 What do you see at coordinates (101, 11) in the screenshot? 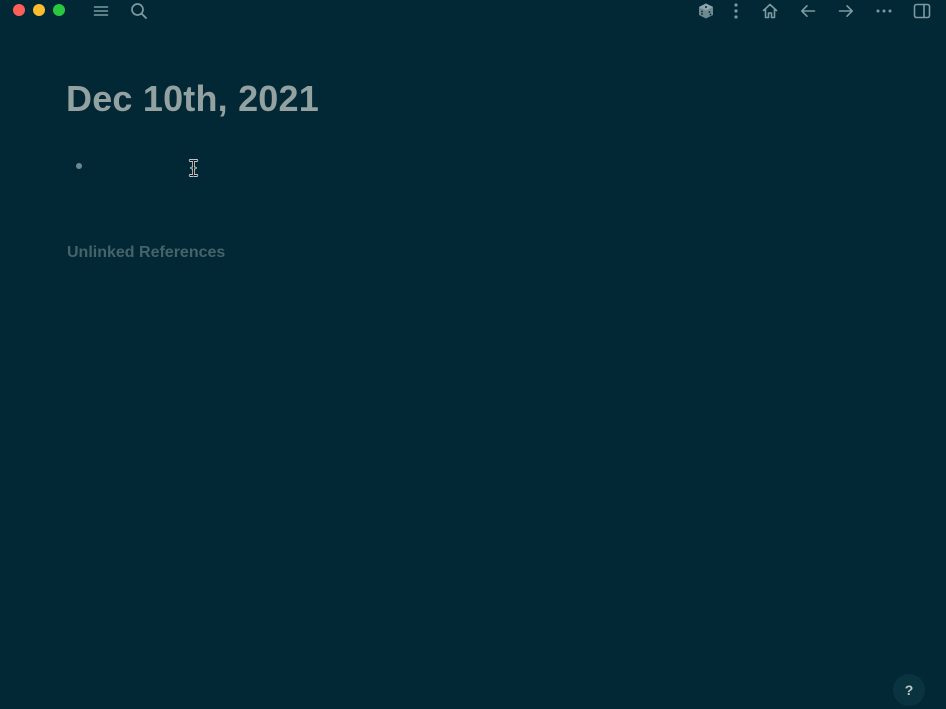
I see `menu-icon` at bounding box center [101, 11].